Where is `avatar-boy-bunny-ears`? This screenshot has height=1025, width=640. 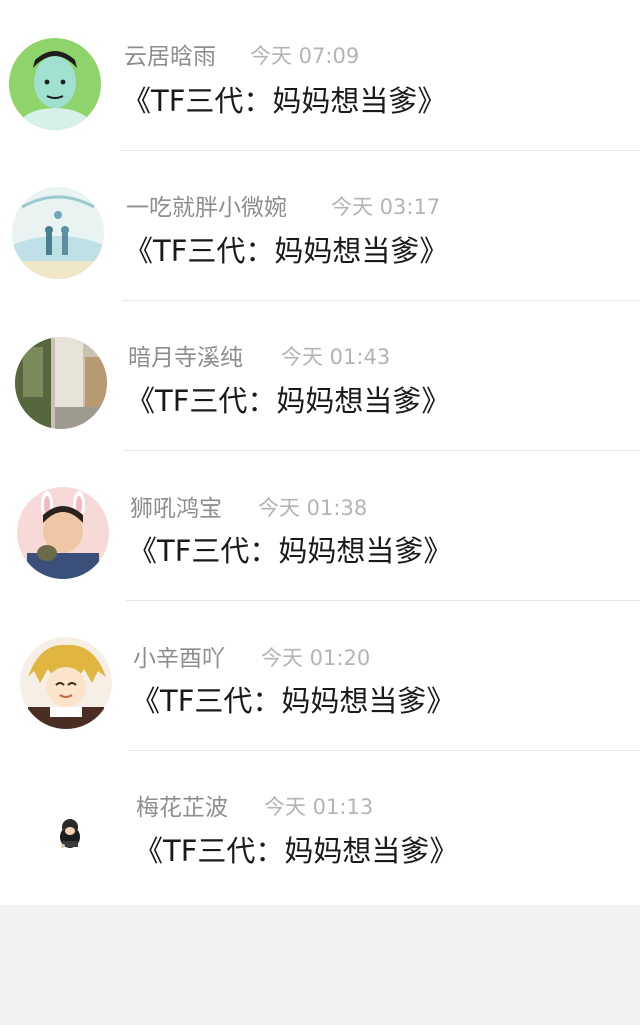 avatar-boy-bunny-ears is located at coordinates (63, 533).